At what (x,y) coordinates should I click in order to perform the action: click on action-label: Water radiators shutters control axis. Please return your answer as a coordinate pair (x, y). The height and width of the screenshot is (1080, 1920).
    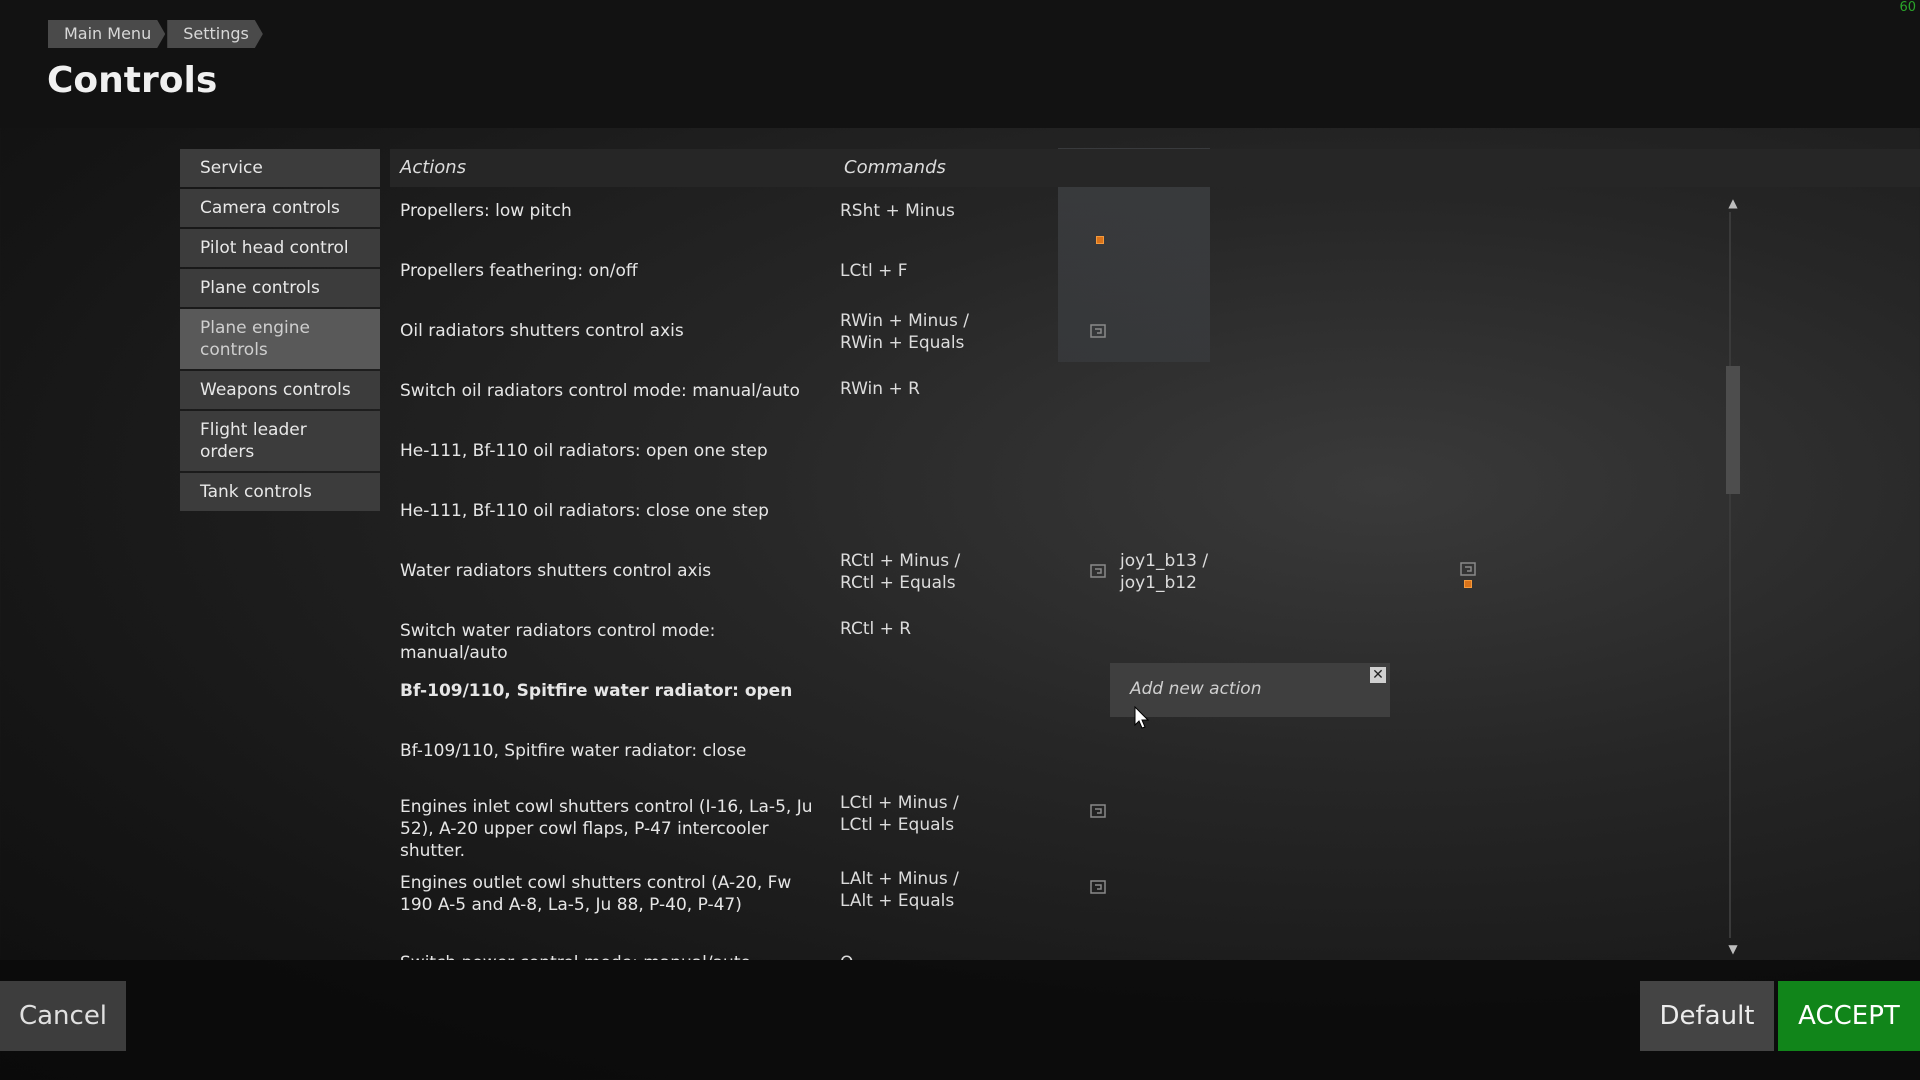
    Looking at the image, I should click on (556, 571).